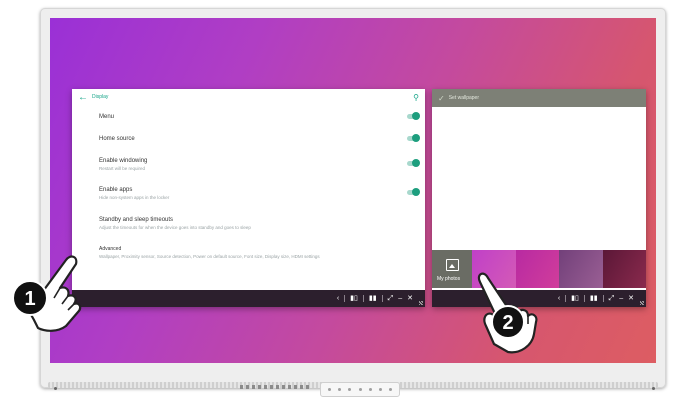  Describe the element at coordinates (275, 387) in the screenshot. I see `usb-ports` at that location.